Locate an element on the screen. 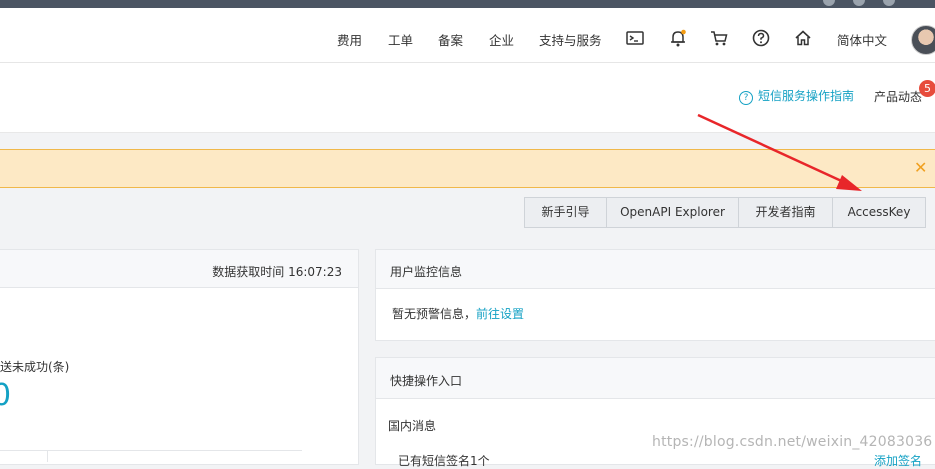 This screenshot has width=935, height=469. developer-guide-button: 开发者指南 is located at coordinates (785, 212).